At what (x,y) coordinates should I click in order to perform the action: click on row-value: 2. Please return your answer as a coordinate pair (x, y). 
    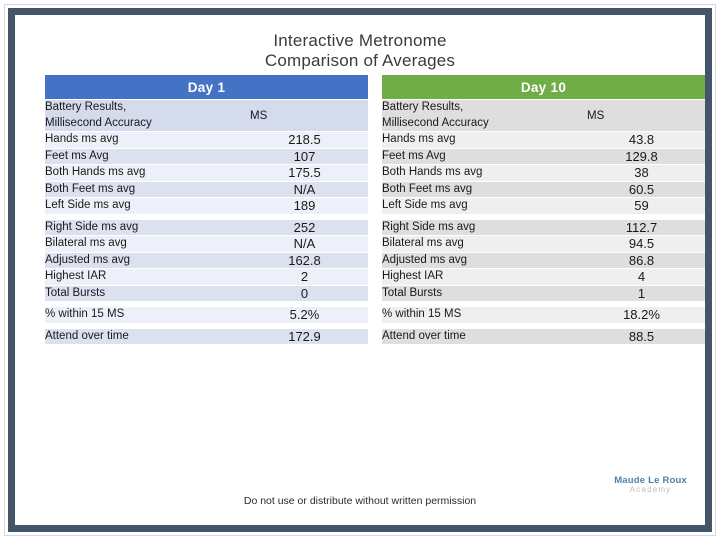
    Looking at the image, I should click on (304, 277).